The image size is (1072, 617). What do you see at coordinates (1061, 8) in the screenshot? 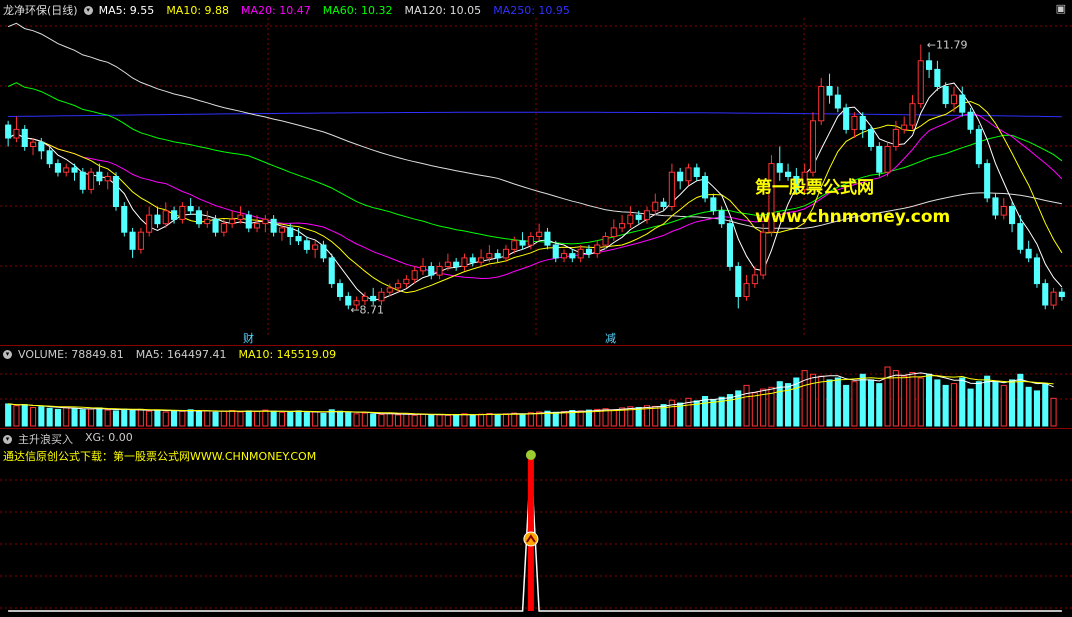
I see `panel-close-icon: ▣` at bounding box center [1061, 8].